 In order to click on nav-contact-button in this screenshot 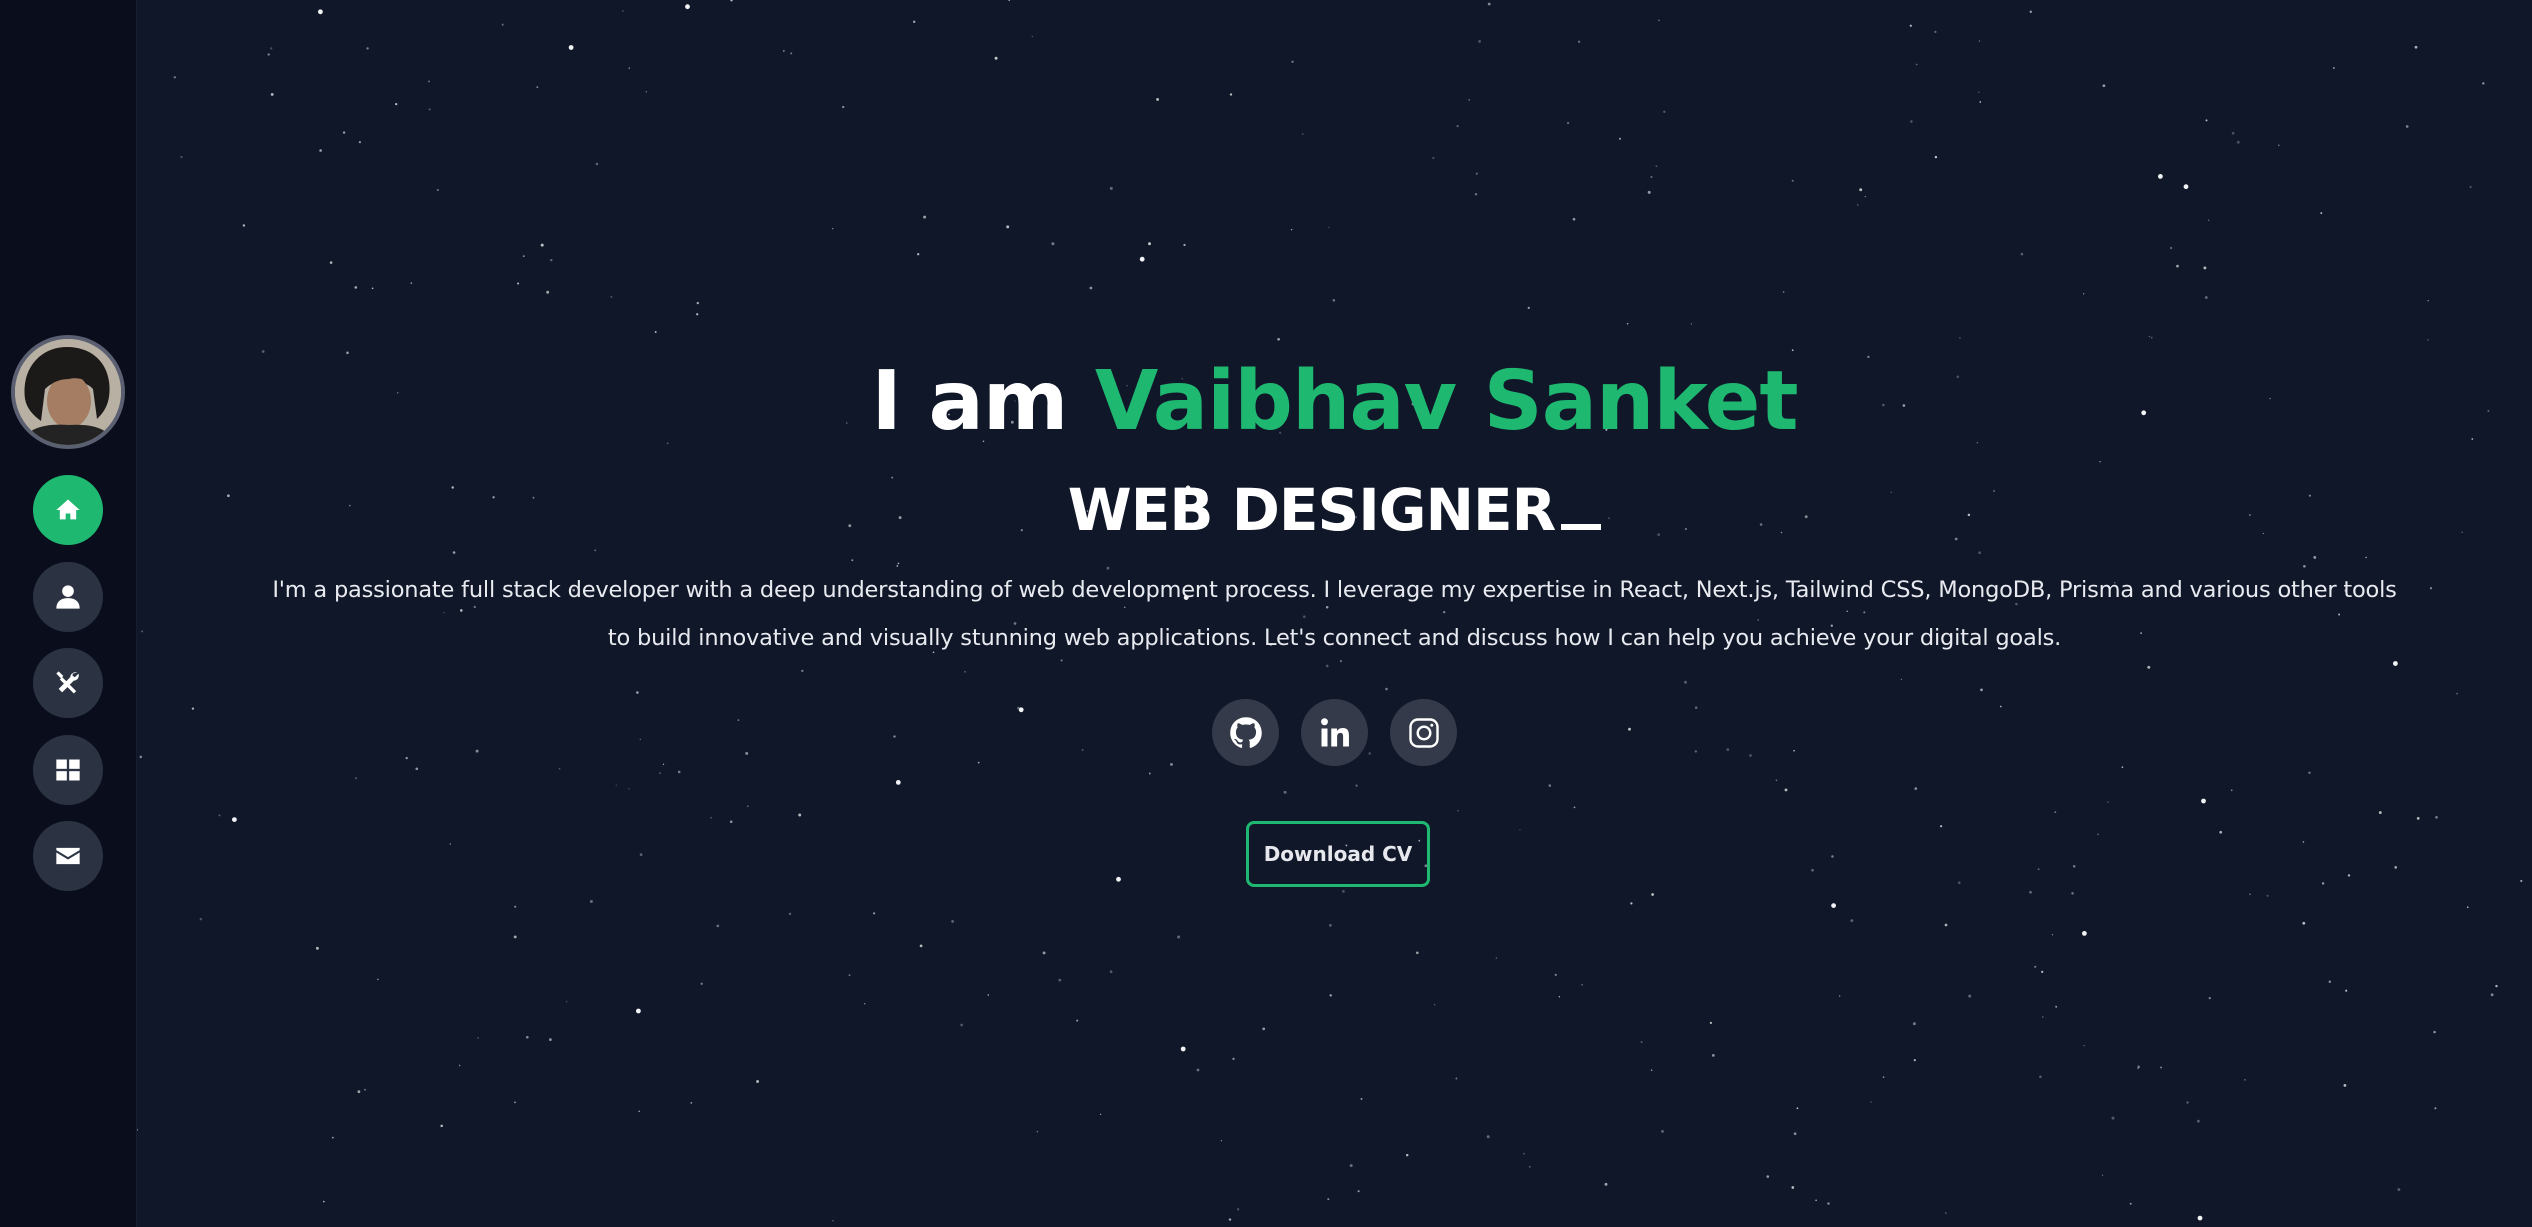, I will do `click(68, 856)`.